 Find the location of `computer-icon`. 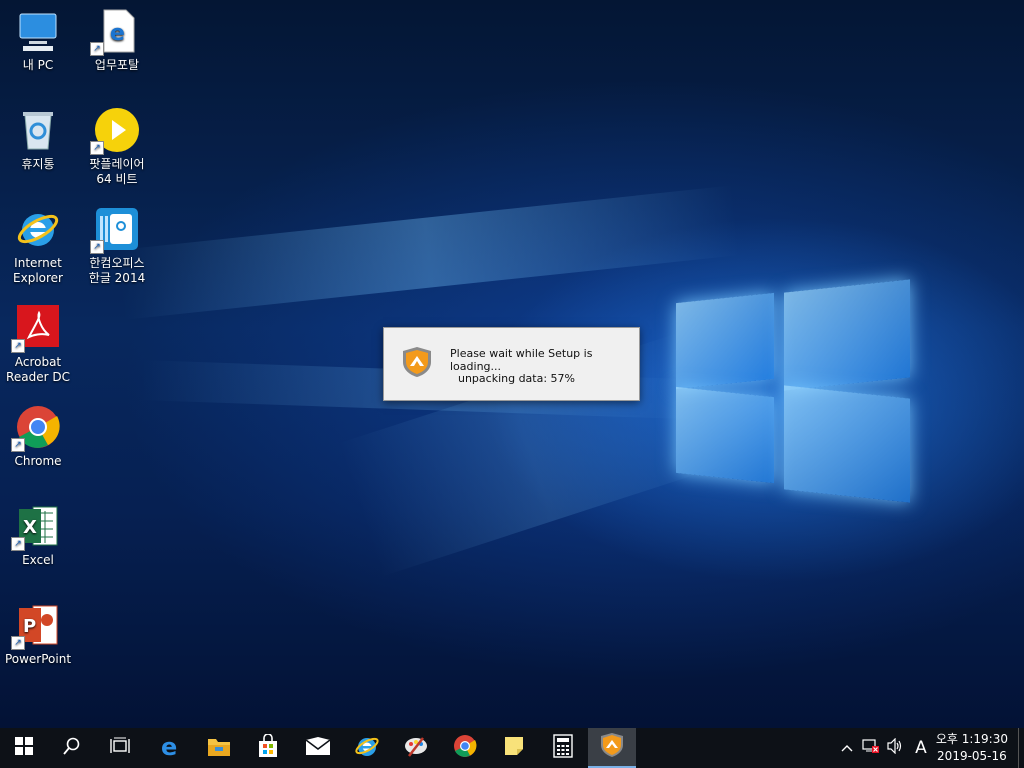

computer-icon is located at coordinates (38, 31).